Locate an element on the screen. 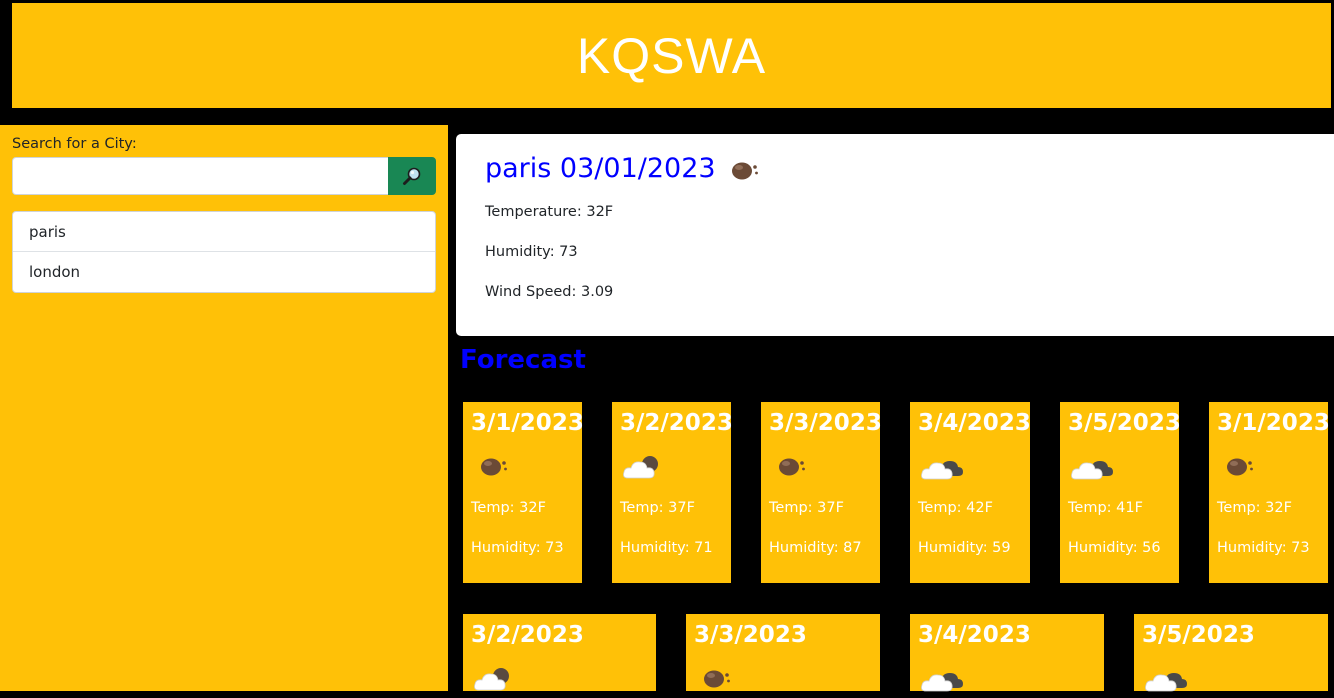  search-input is located at coordinates (200, 176).